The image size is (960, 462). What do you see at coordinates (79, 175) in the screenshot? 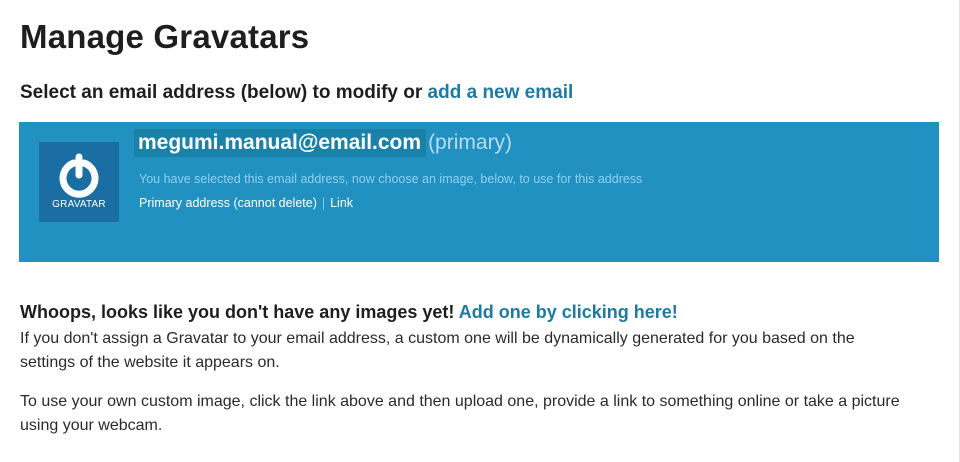
I see `gravatar-icon` at bounding box center [79, 175].